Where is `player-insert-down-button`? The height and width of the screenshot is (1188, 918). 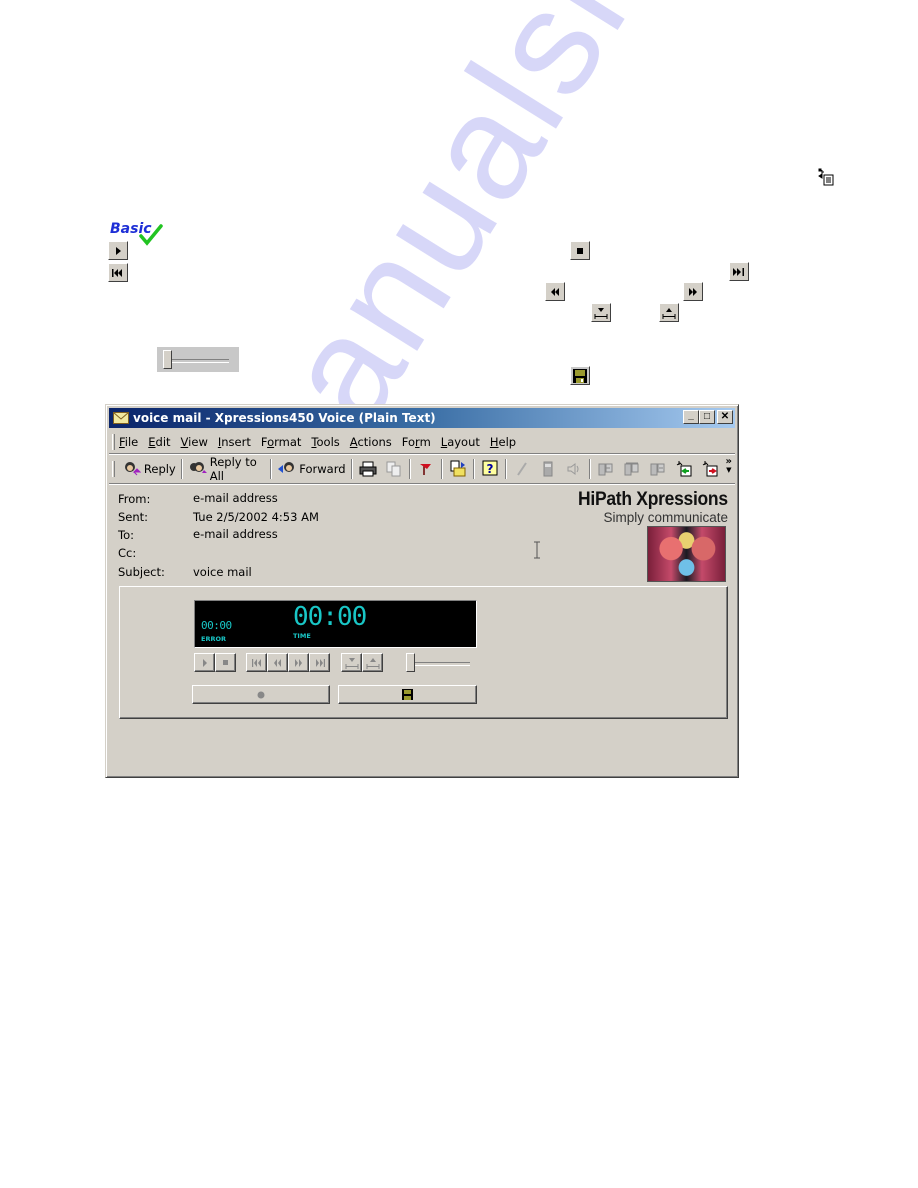
player-insert-down-button is located at coordinates (351, 662).